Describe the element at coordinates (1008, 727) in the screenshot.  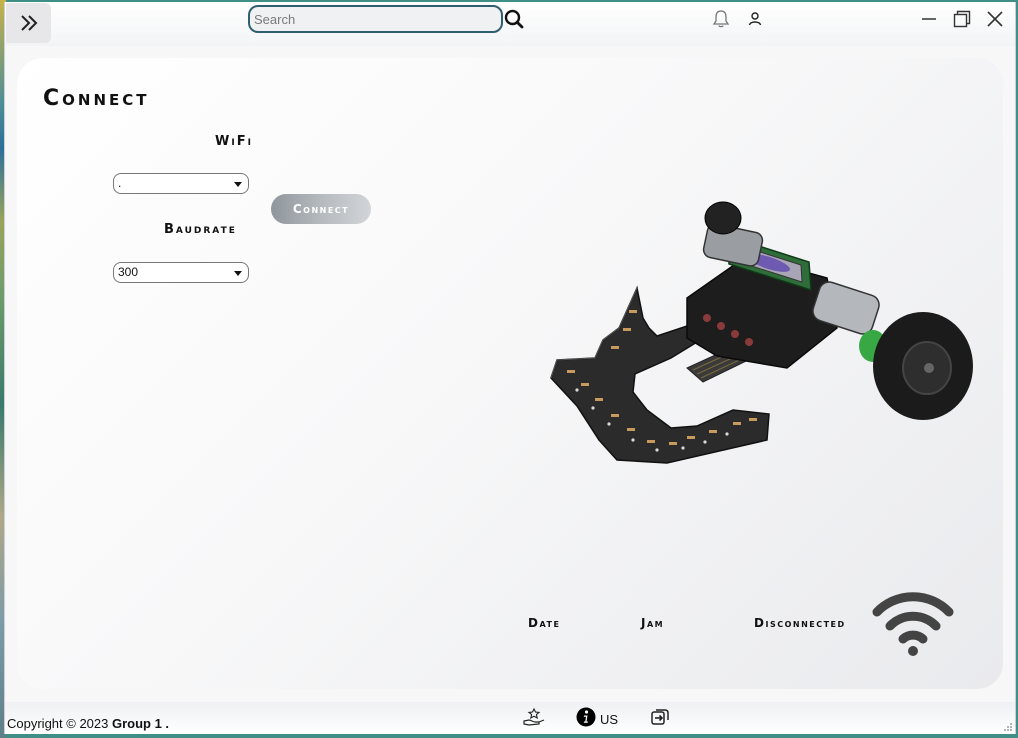
I see `resize-grip-icon` at that location.